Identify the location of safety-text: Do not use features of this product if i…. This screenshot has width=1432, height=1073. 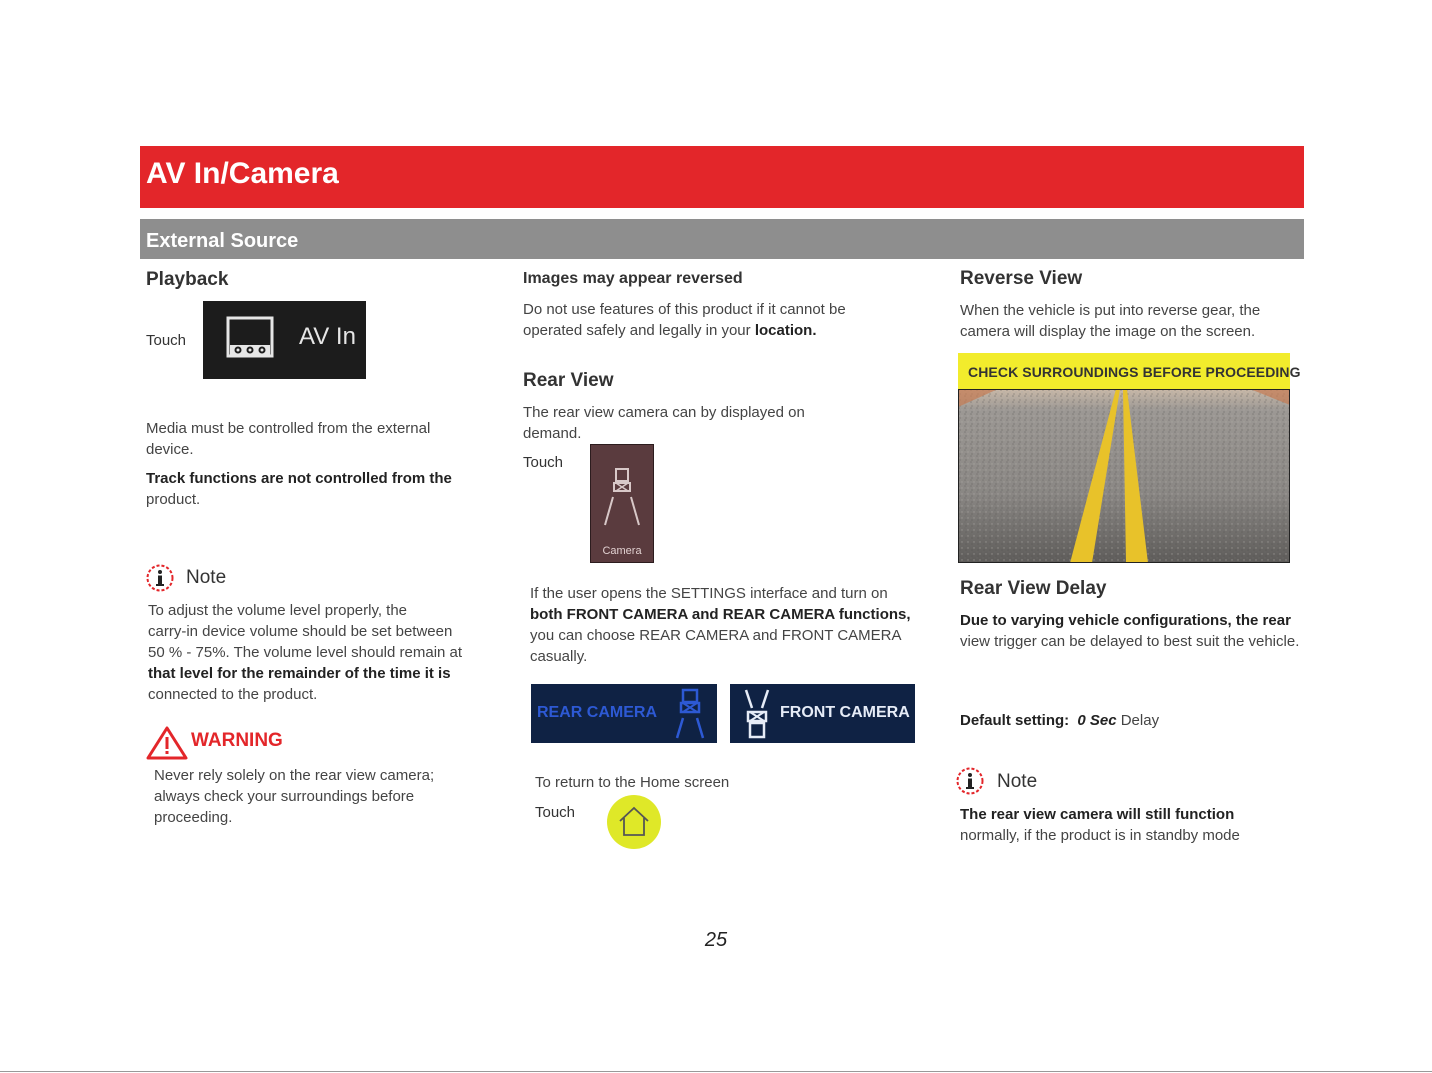
(698, 320).